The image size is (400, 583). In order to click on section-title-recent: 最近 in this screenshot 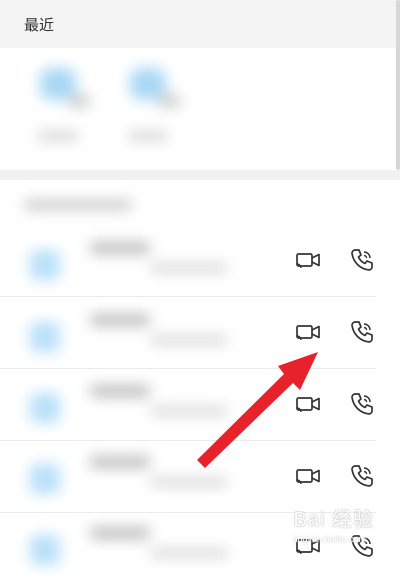, I will do `click(39, 25)`.